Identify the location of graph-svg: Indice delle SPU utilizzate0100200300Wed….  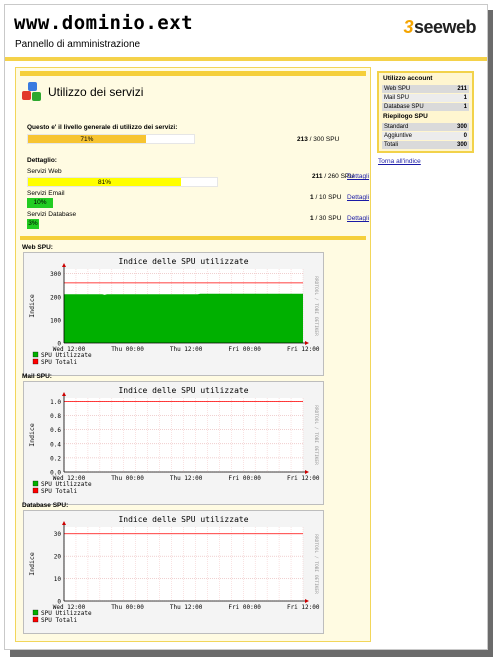
(174, 311).